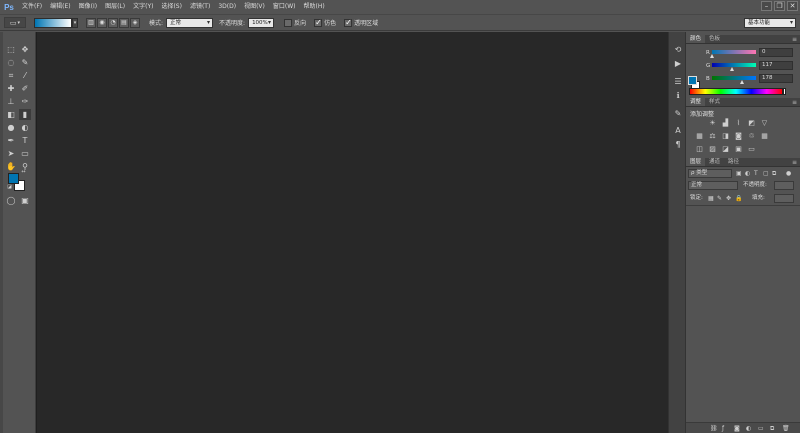  What do you see at coordinates (747, 173) in the screenshot?
I see `filter-adjustment-icon: ◐` at bounding box center [747, 173].